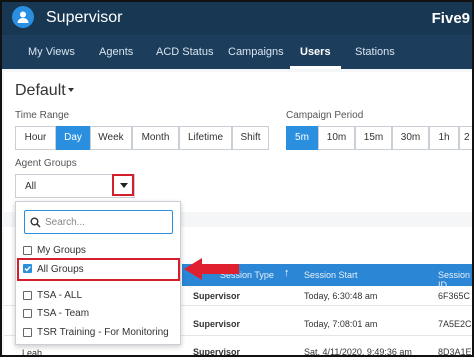  I want to click on table-cell-session-start: Today, 7:08:01 am, so click(341, 324).